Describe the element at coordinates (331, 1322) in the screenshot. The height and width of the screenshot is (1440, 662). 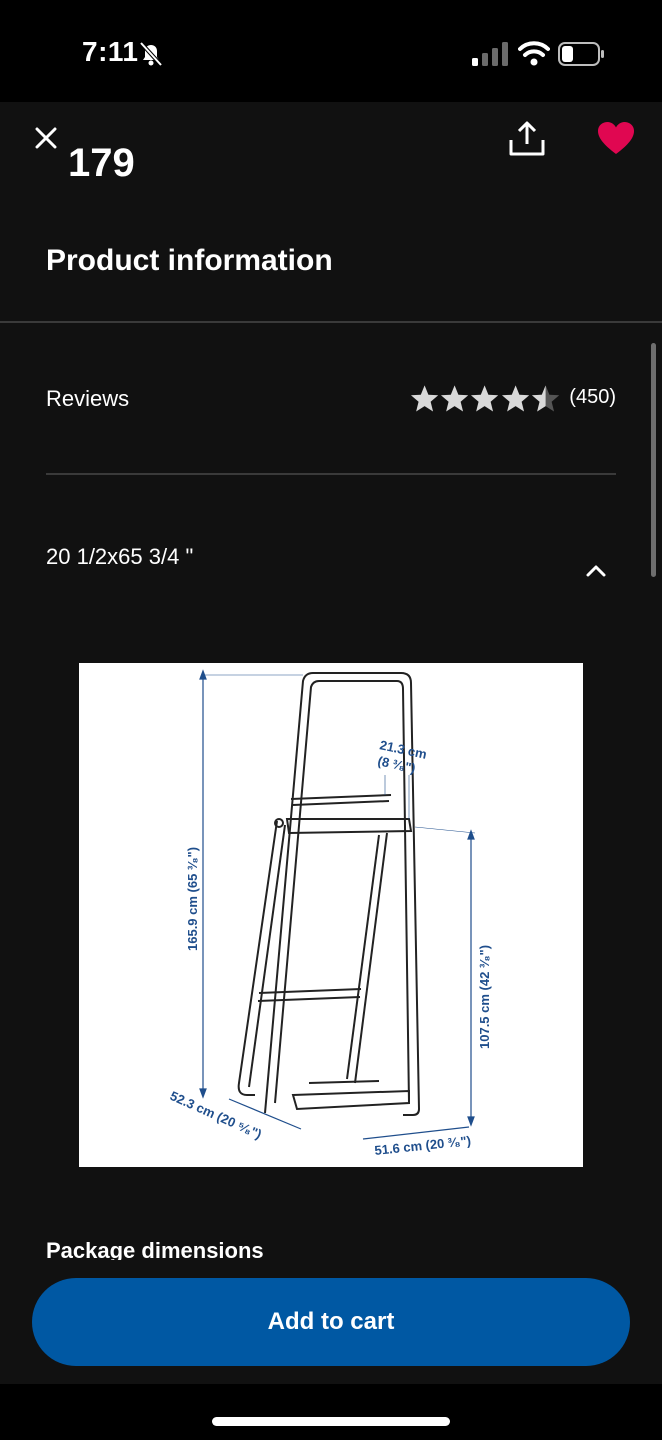
I see `add-to-cart-button: Add to cart` at that location.